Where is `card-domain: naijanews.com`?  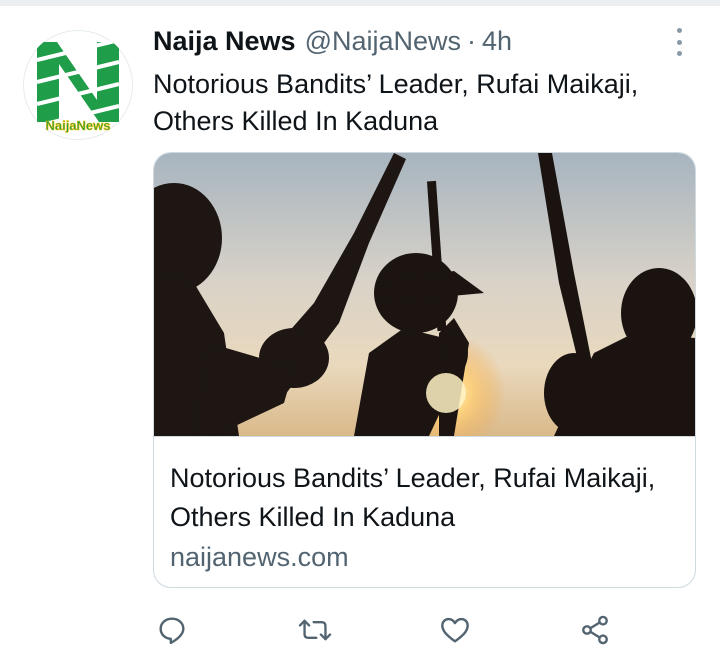
card-domain: naijanews.com is located at coordinates (424, 557).